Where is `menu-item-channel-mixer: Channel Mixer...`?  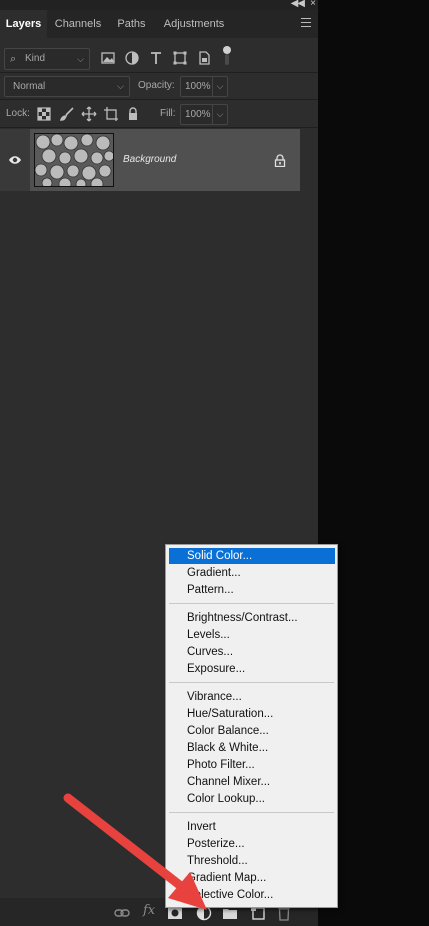
menu-item-channel-mixer: Channel Mixer... is located at coordinates (252, 782).